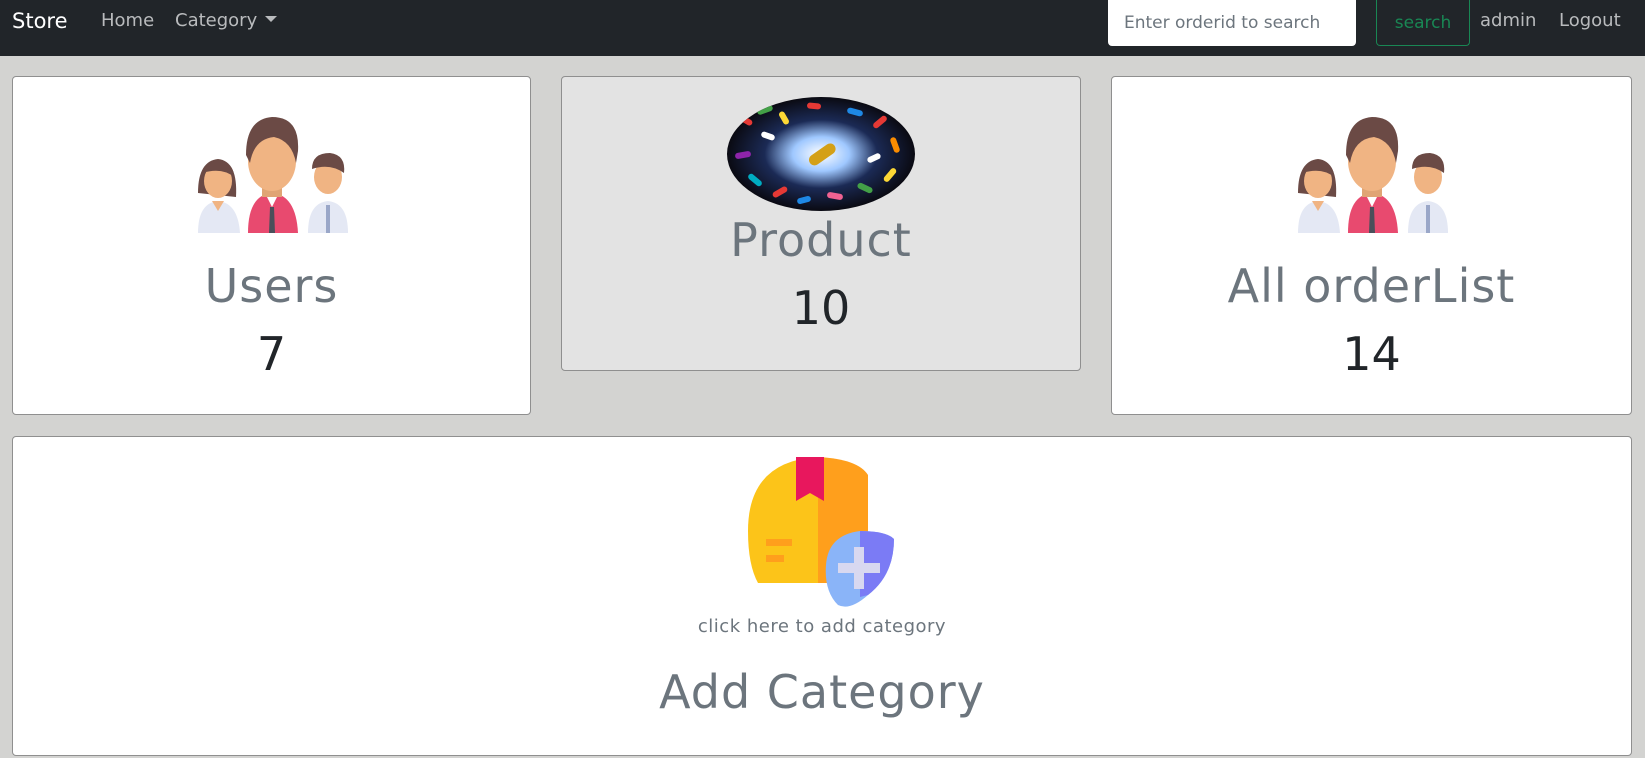 This screenshot has height=758, width=1645. I want to click on order-search-input, so click(1232, 23).